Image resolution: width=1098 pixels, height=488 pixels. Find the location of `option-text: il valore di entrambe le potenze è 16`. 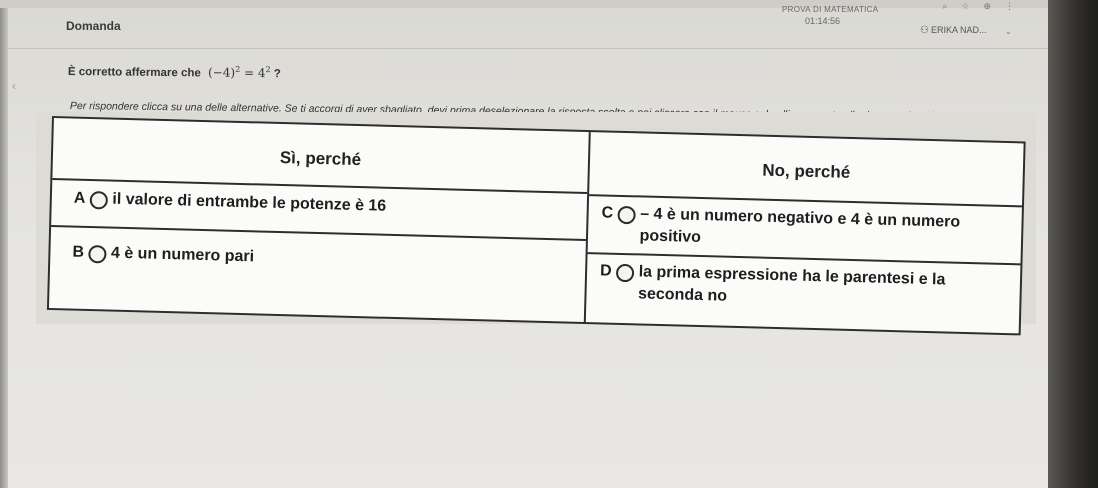

option-text: il valore di entrambe le potenze è 16 is located at coordinates (249, 202).